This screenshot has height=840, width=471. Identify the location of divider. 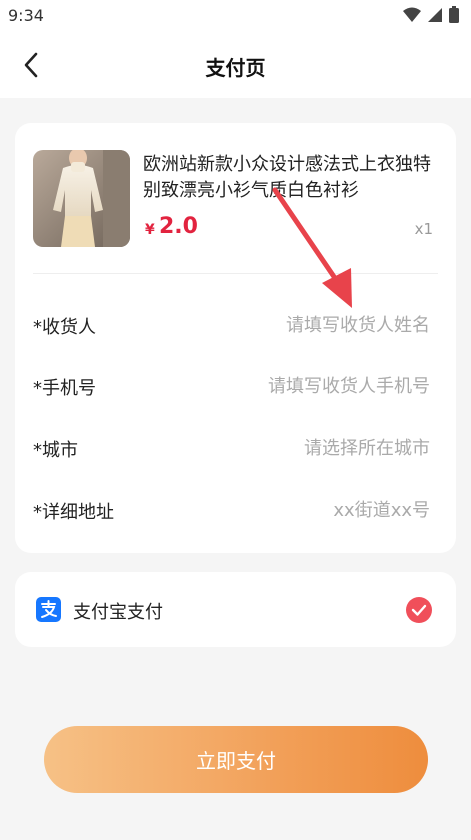
(235, 273).